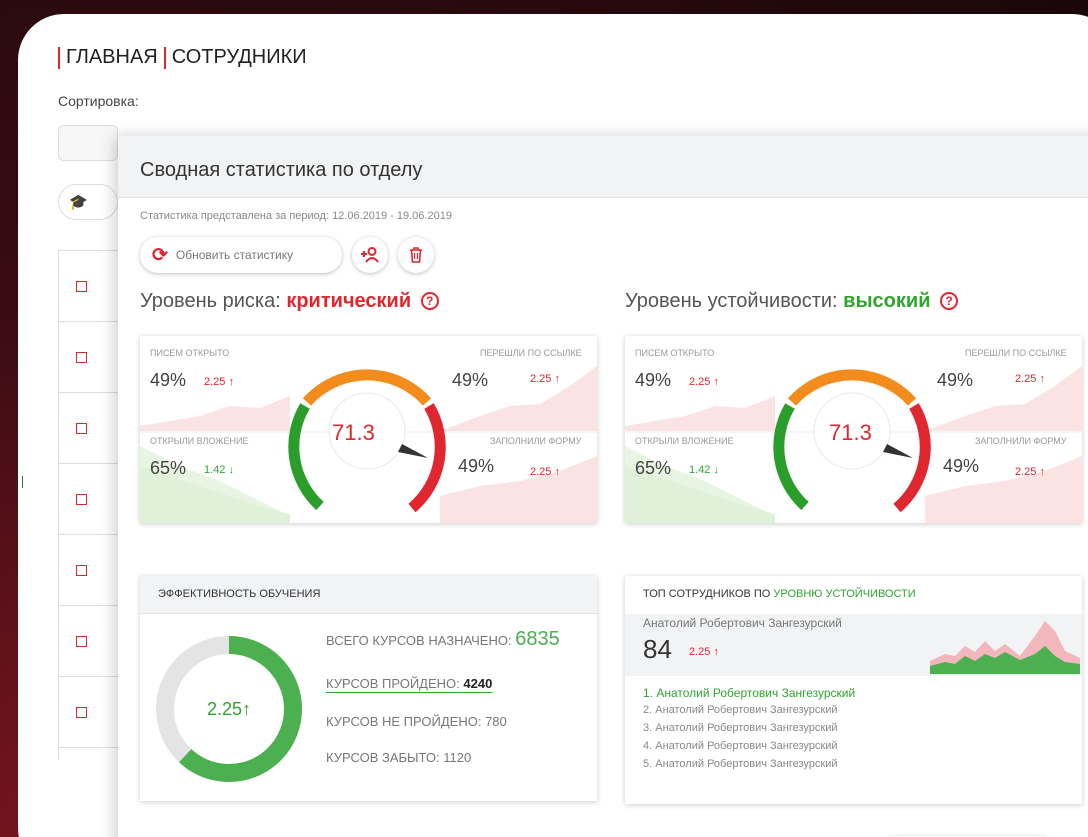 Image resolution: width=1088 pixels, height=837 pixels. I want to click on list-item: 1. Анатолий Робертович Зангезурский, so click(749, 695).